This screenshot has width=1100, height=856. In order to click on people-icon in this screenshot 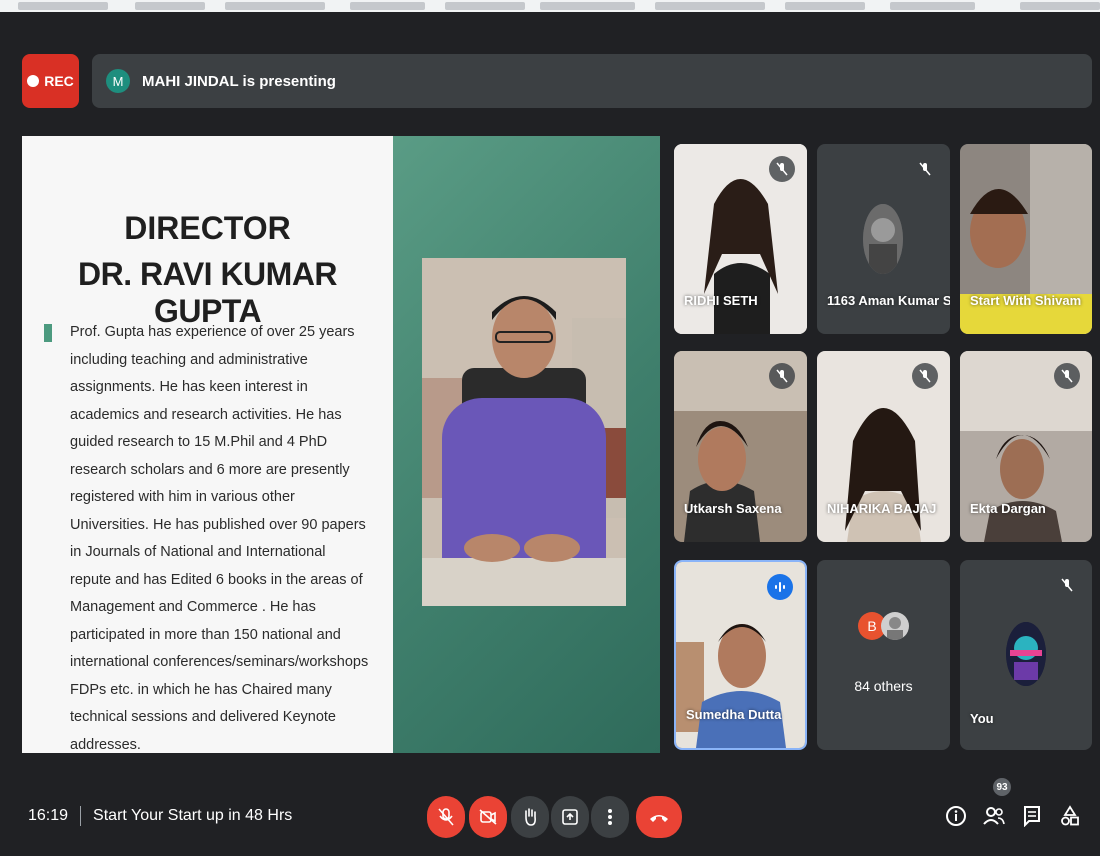, I will do `click(994, 816)`.